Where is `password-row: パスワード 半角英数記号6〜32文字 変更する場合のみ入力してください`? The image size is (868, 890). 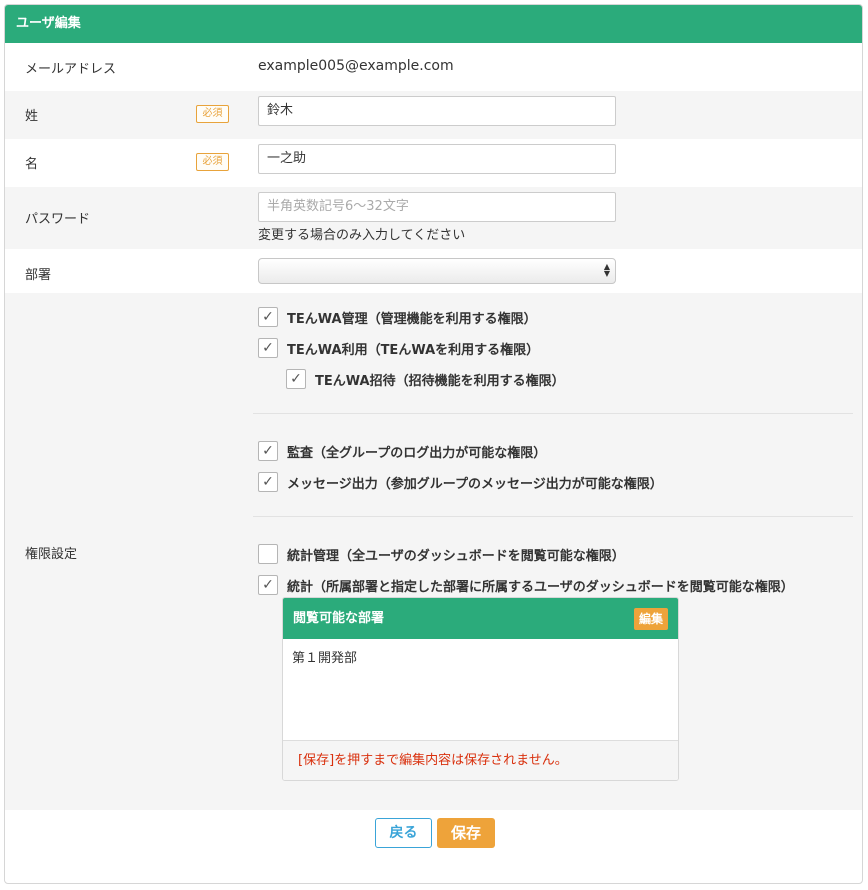 password-row: パスワード 半角英数記号6〜32文字 変更する場合のみ入力してください is located at coordinates (433, 218).